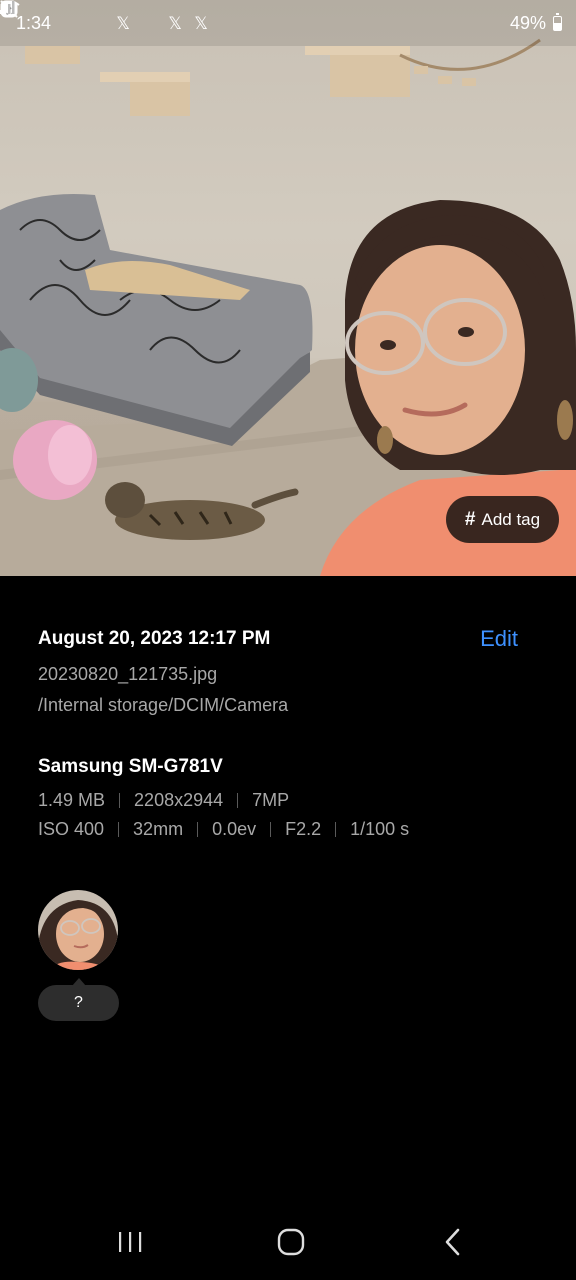 The image size is (576, 1280). Describe the element at coordinates (557, 21) in the screenshot. I see `battery-icon` at that location.